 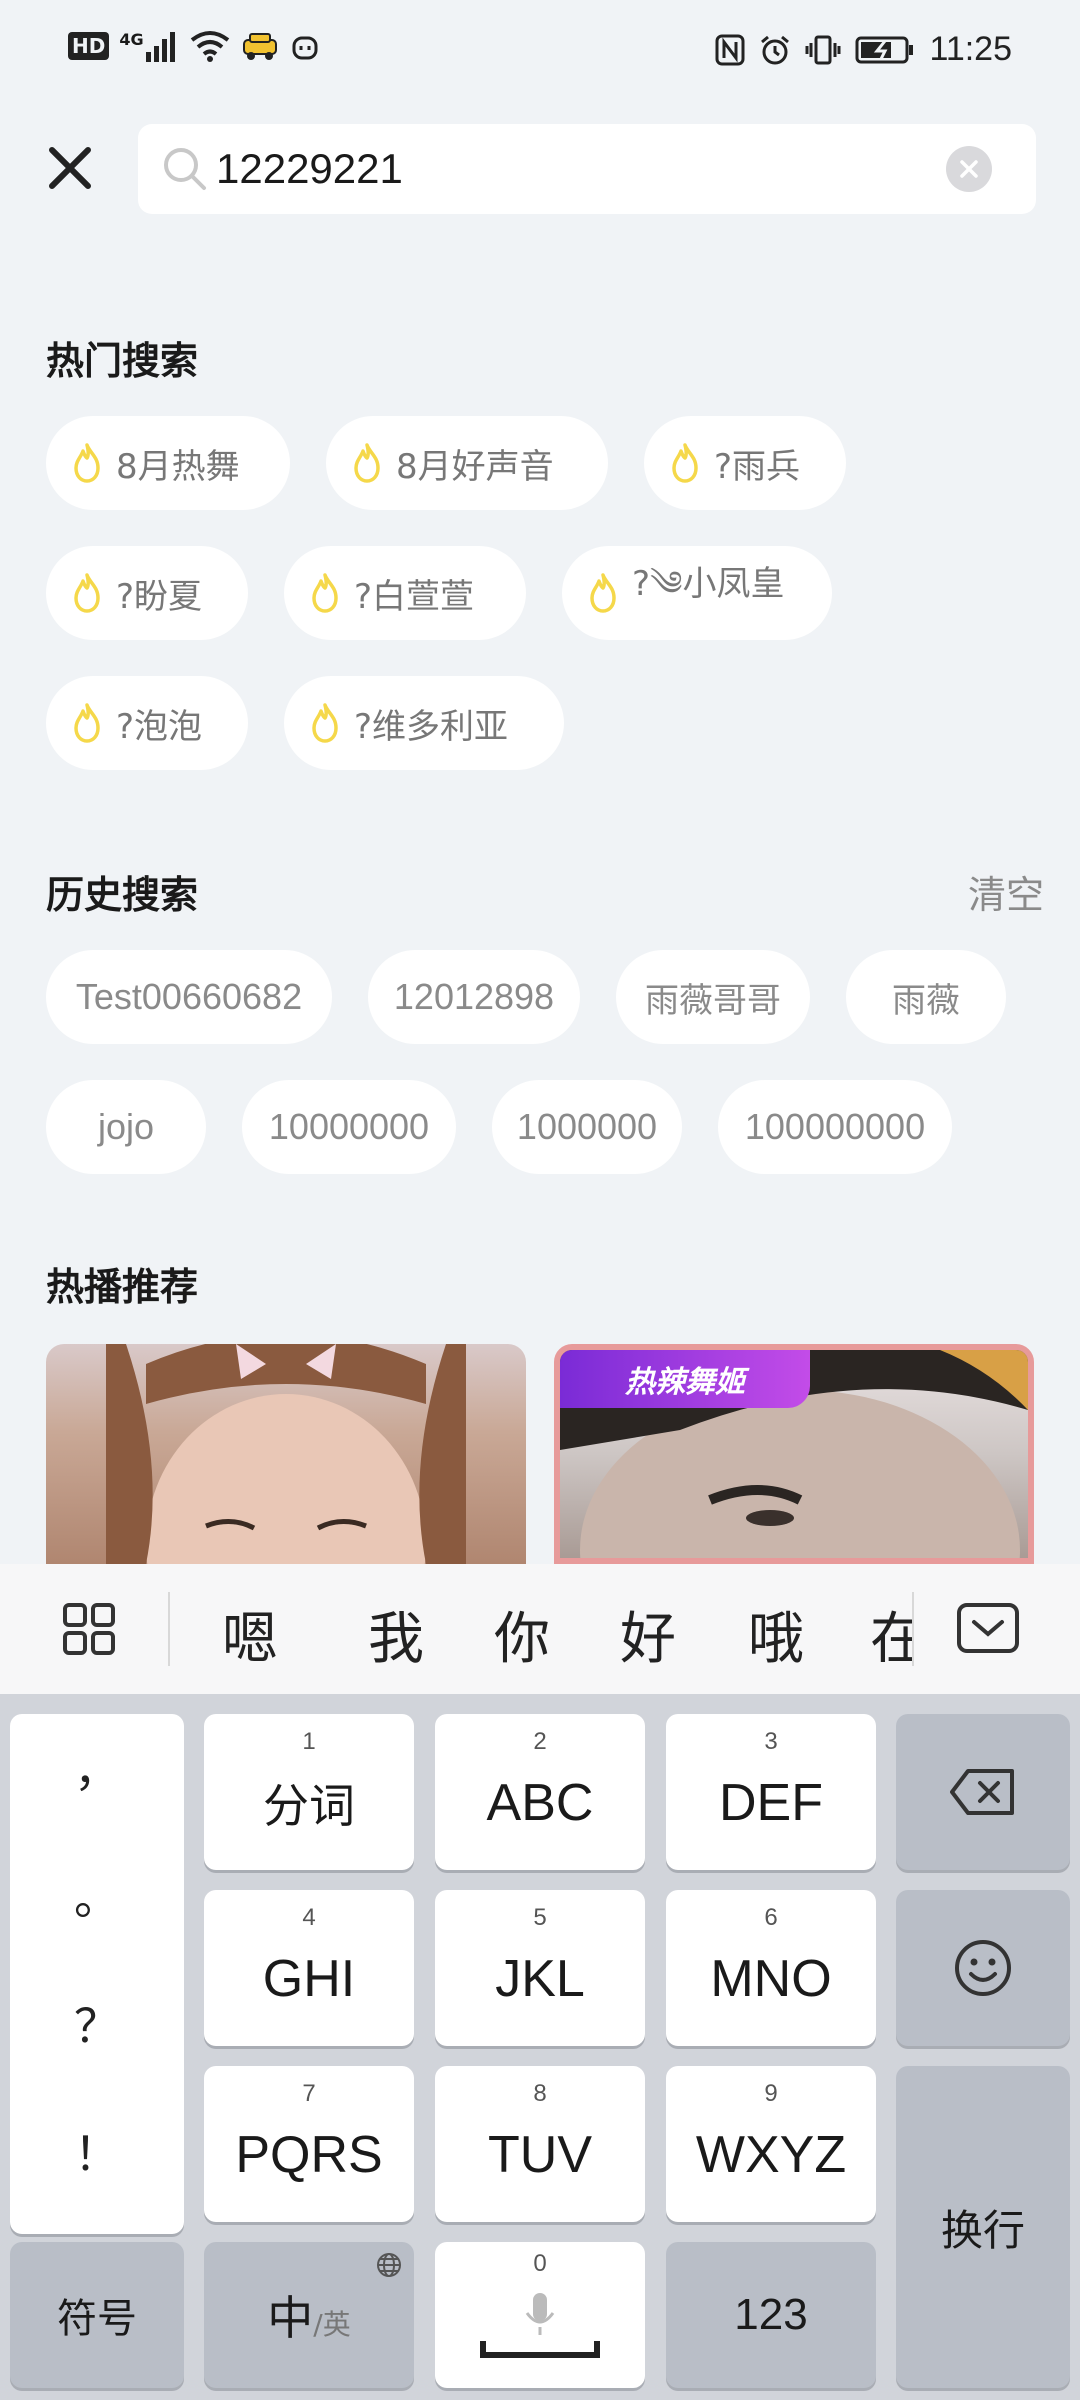 I want to click on key-label: JKL, so click(x=540, y=1979).